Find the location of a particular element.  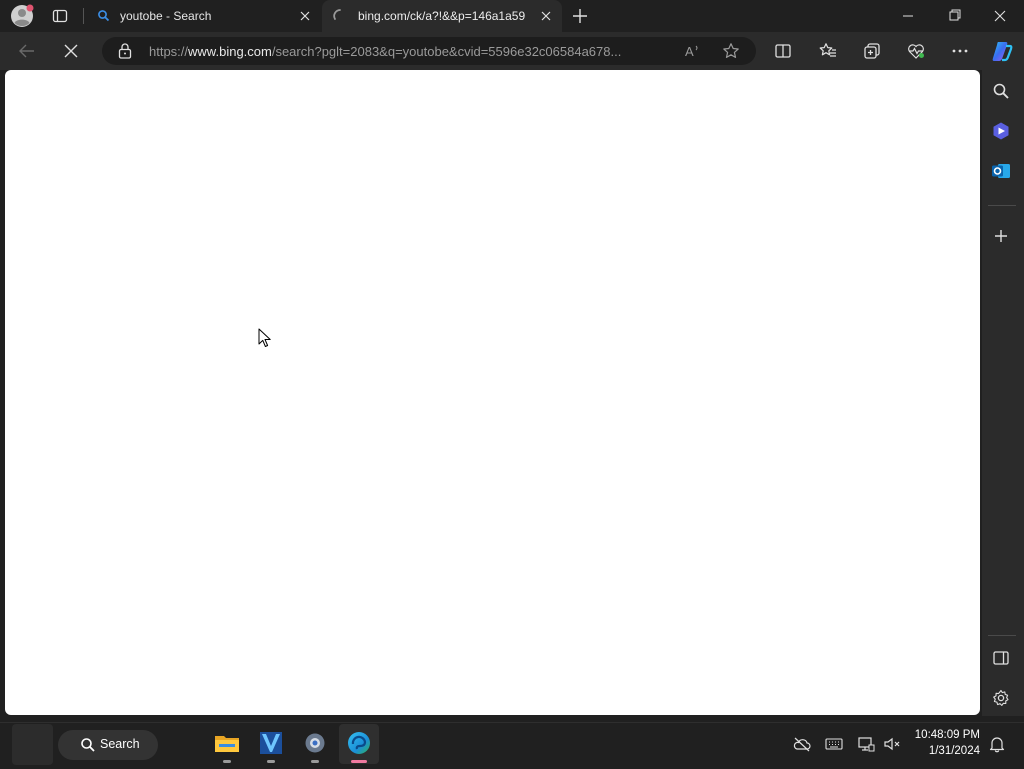

edge-icon is located at coordinates (359, 743).